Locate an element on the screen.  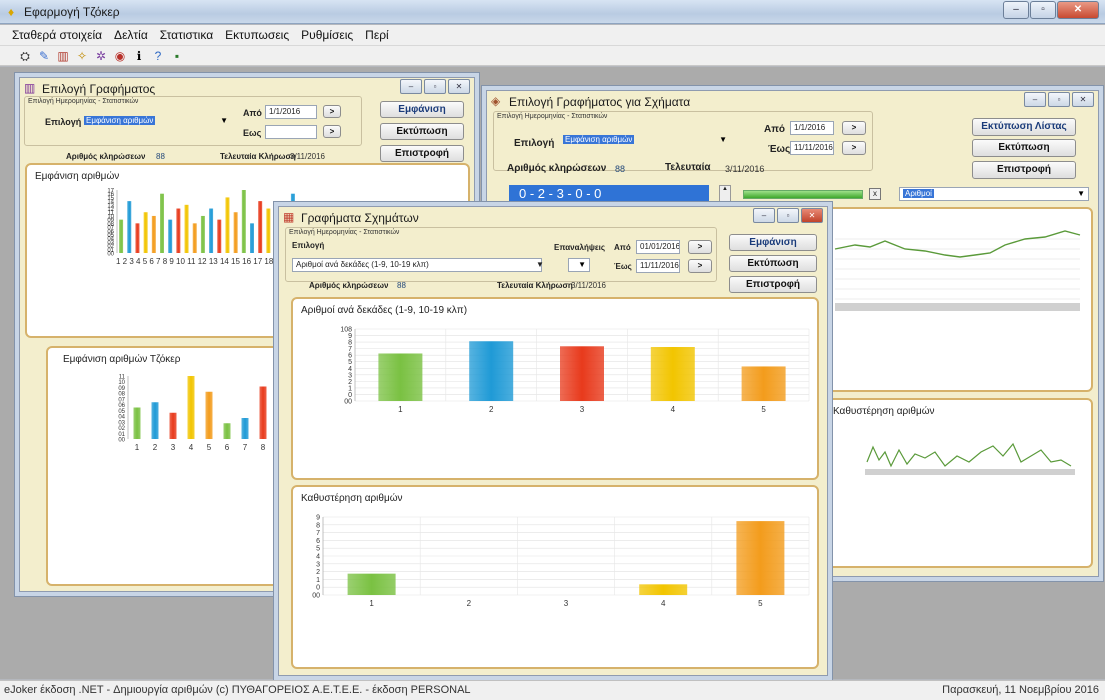
chart-icon: ▥ is located at coordinates (63, 56).